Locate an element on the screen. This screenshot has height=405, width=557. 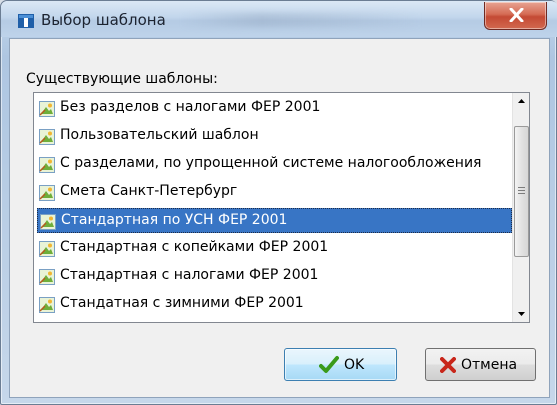
title-bar: Выбор шаблона is located at coordinates (279, 19).